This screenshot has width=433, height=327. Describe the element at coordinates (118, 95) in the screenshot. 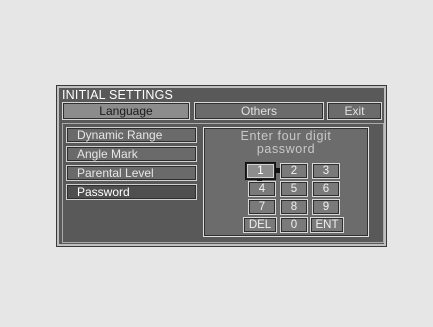

I see `window-title: INITIAL SETTINGS` at that location.